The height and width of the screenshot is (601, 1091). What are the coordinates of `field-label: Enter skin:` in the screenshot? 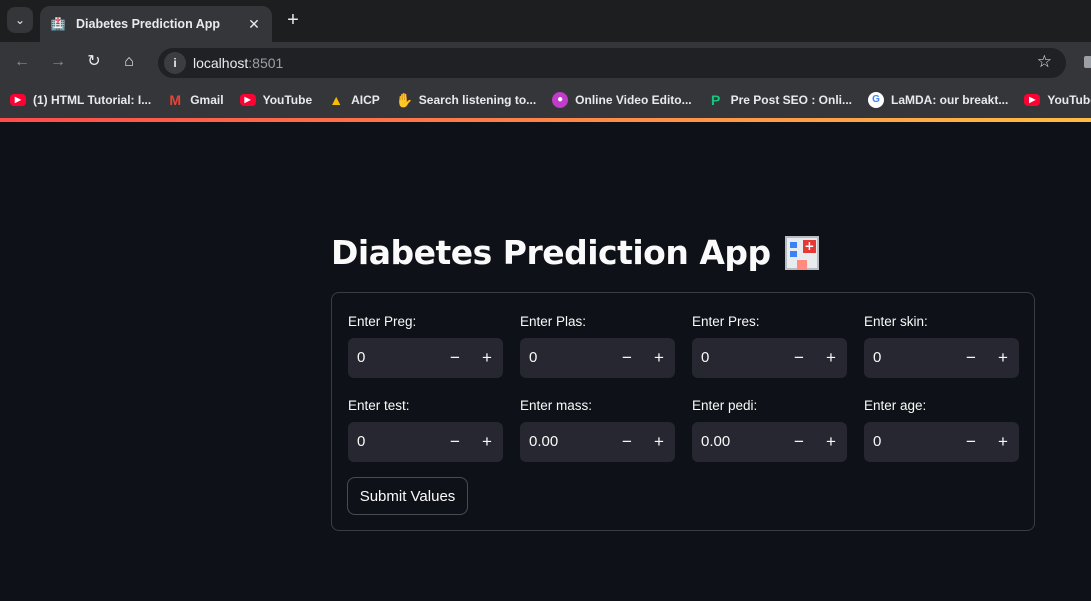 It's located at (896, 321).